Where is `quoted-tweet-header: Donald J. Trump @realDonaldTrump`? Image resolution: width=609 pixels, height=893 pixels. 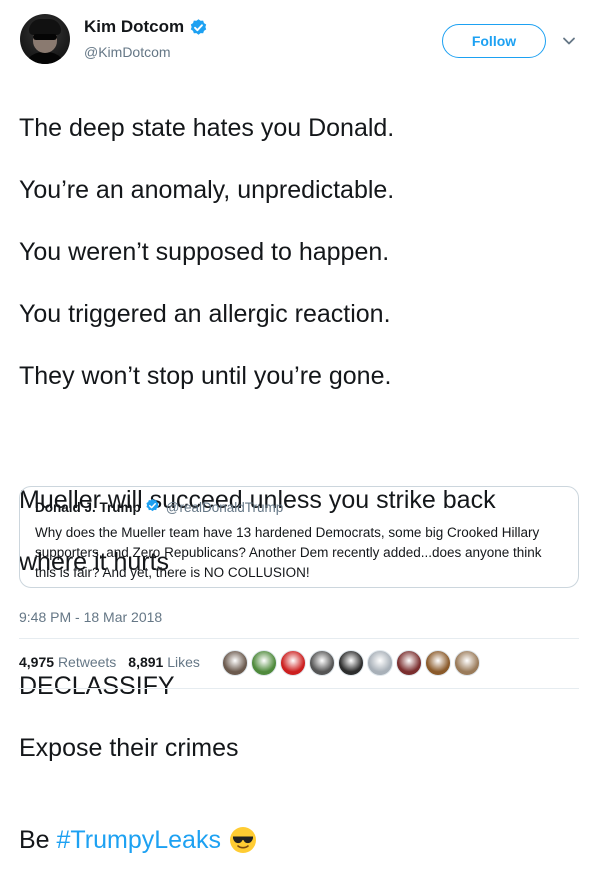 quoted-tweet-header: Donald J. Trump @realDonaldTrump is located at coordinates (299, 507).